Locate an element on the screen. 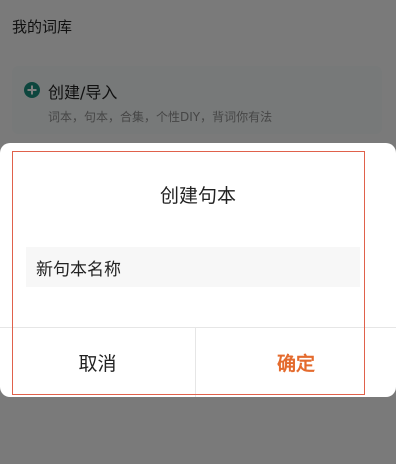 This screenshot has height=464, width=396. cancel-button: 取消 is located at coordinates (97, 362).